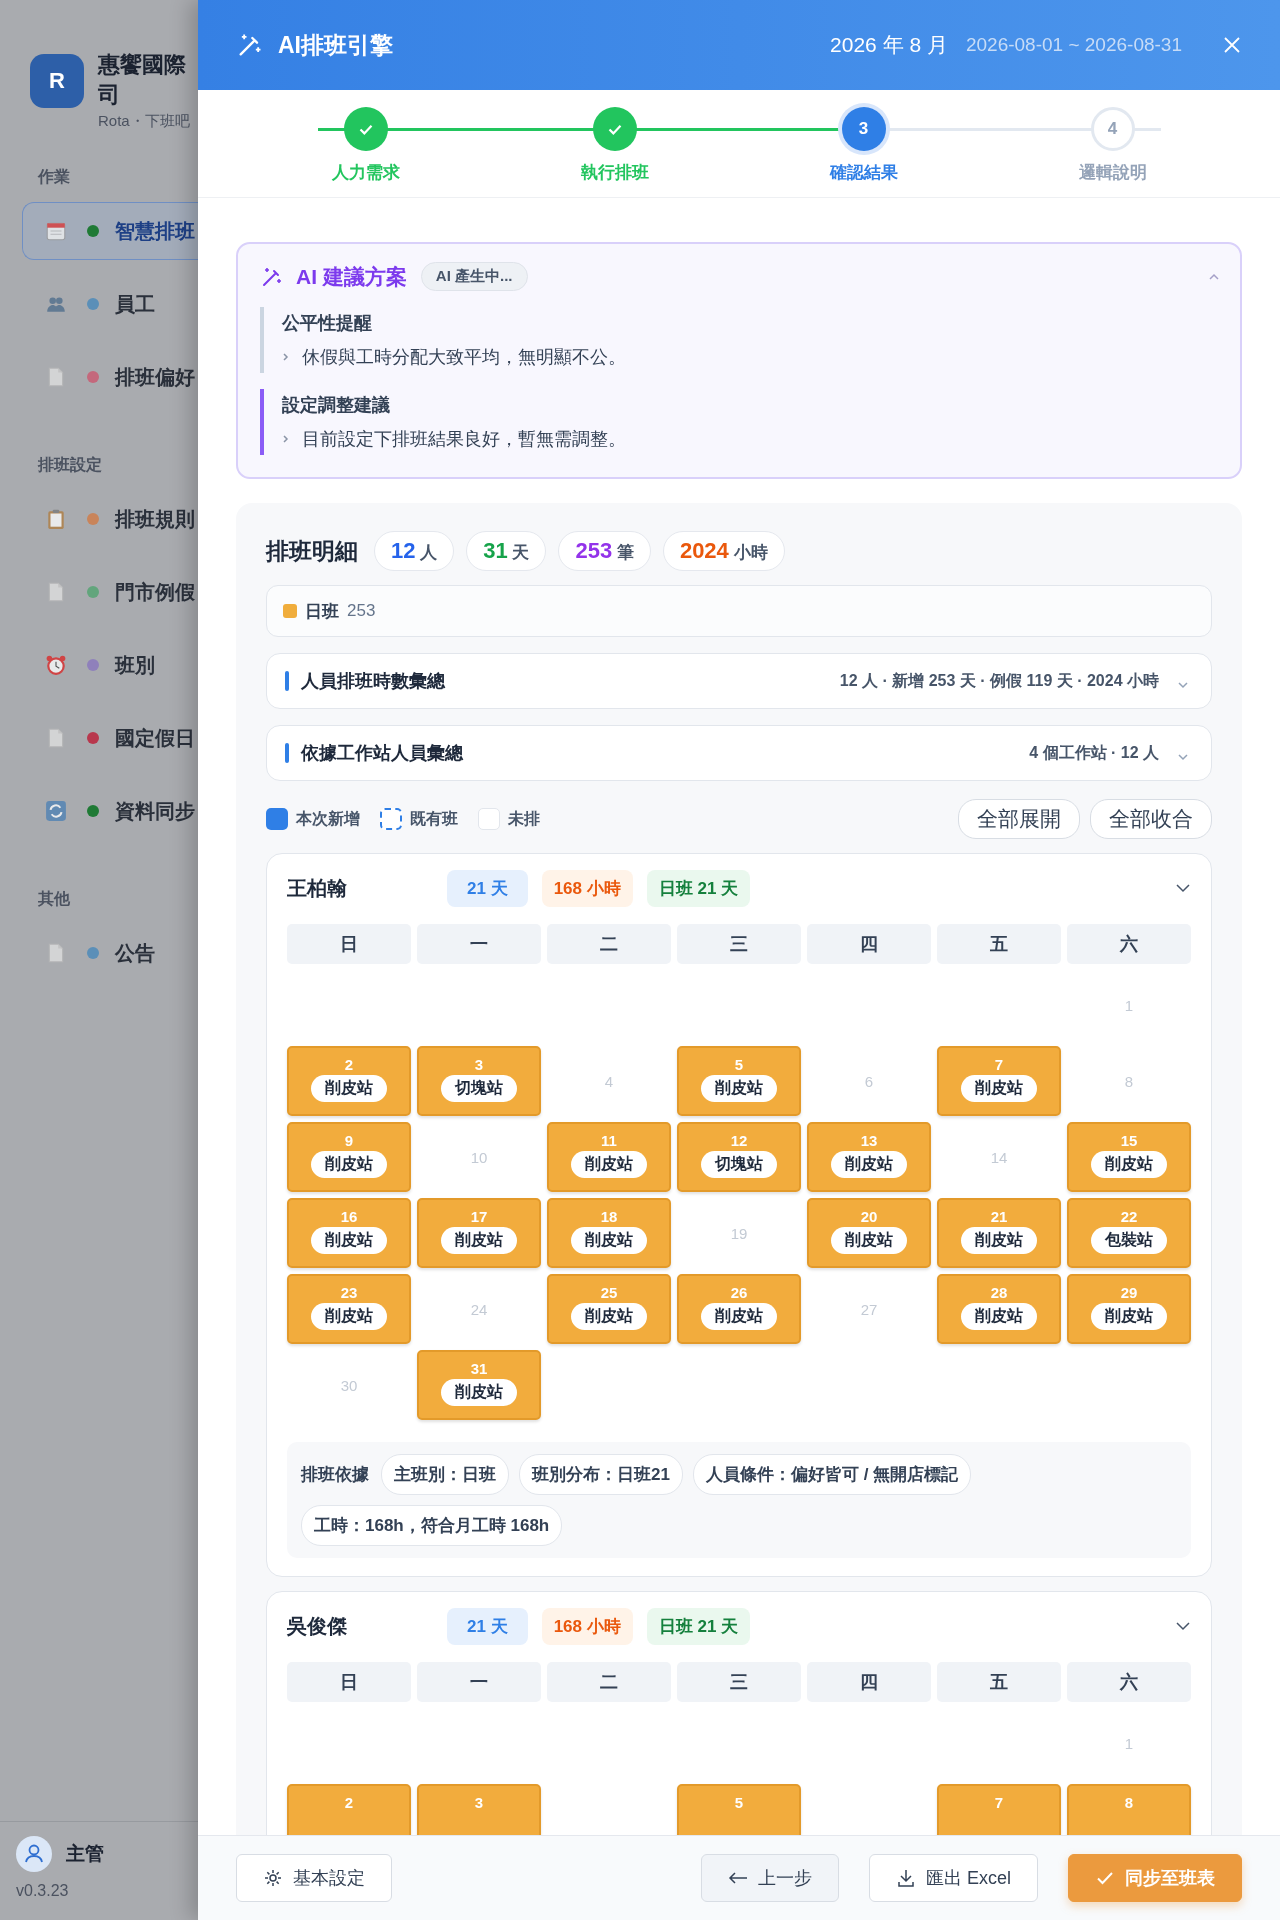 The image size is (1280, 1920). What do you see at coordinates (999, 680) in the screenshot?
I see `summary-info: 12 人 · 新增 253 天 · 例假 119 天 · 2024 小時` at bounding box center [999, 680].